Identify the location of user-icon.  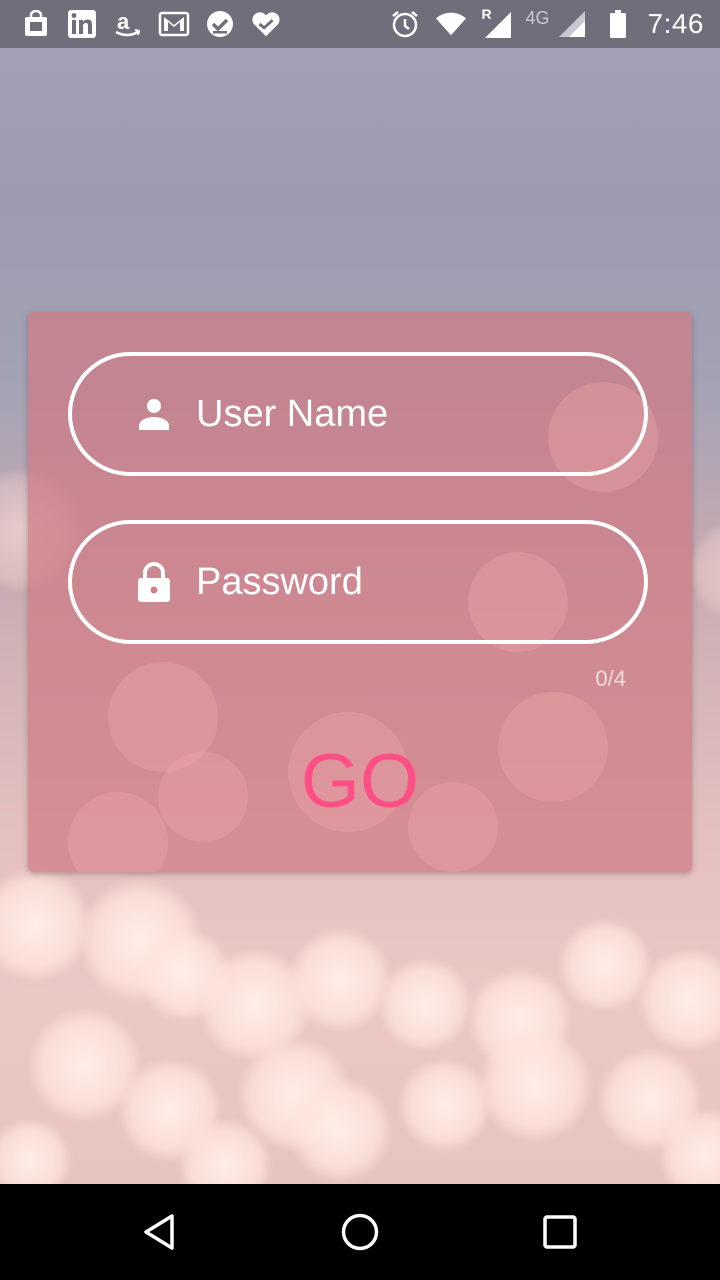
(154, 414).